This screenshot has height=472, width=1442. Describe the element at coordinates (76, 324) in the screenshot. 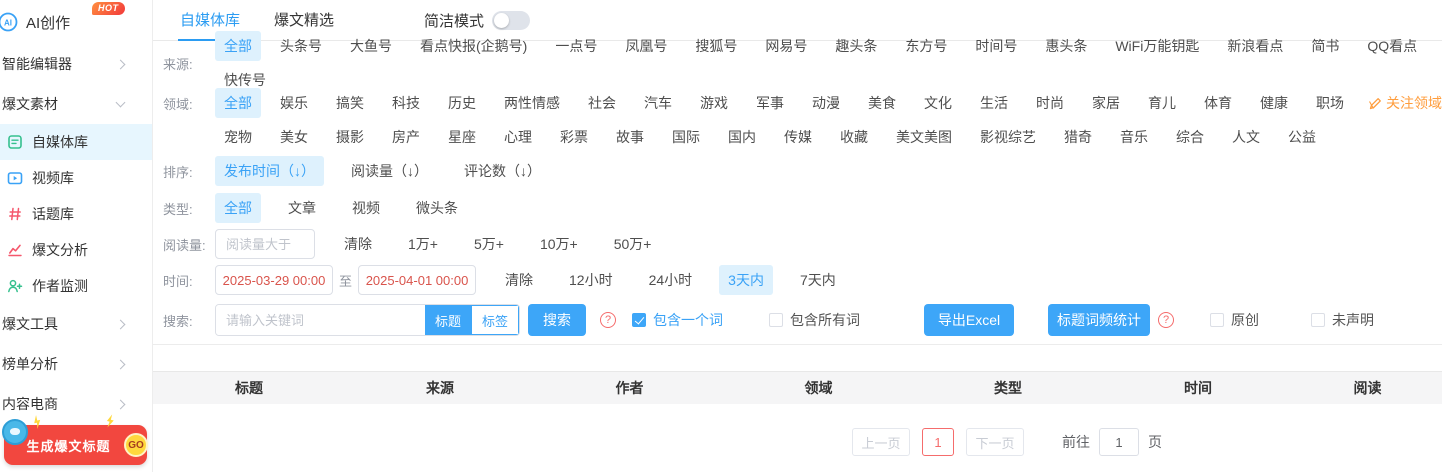

I see `sidebar-item-hot-article-tools: 爆文工具` at that location.